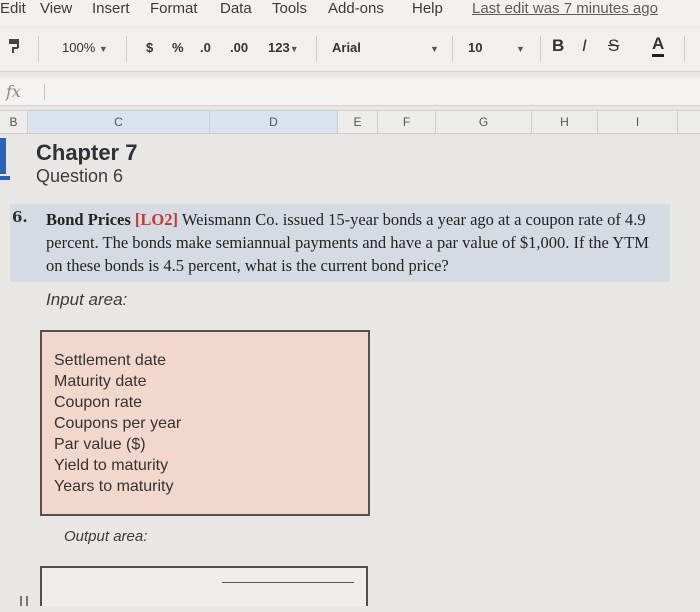  What do you see at coordinates (56, 8) in the screenshot?
I see `menu-view: View` at bounding box center [56, 8].